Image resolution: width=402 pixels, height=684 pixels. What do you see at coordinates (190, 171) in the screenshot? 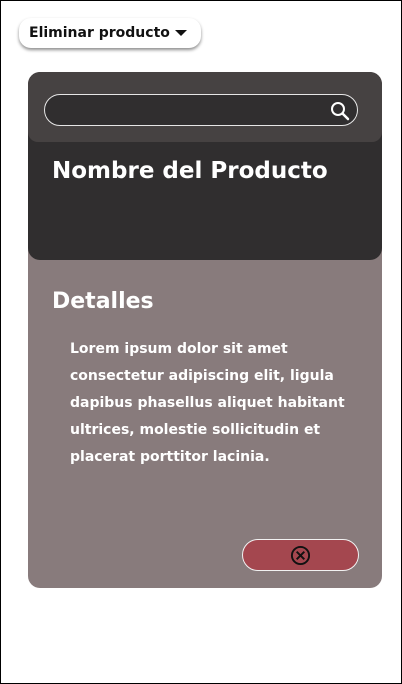
I see `product-name: Nombre del Producto` at bounding box center [190, 171].